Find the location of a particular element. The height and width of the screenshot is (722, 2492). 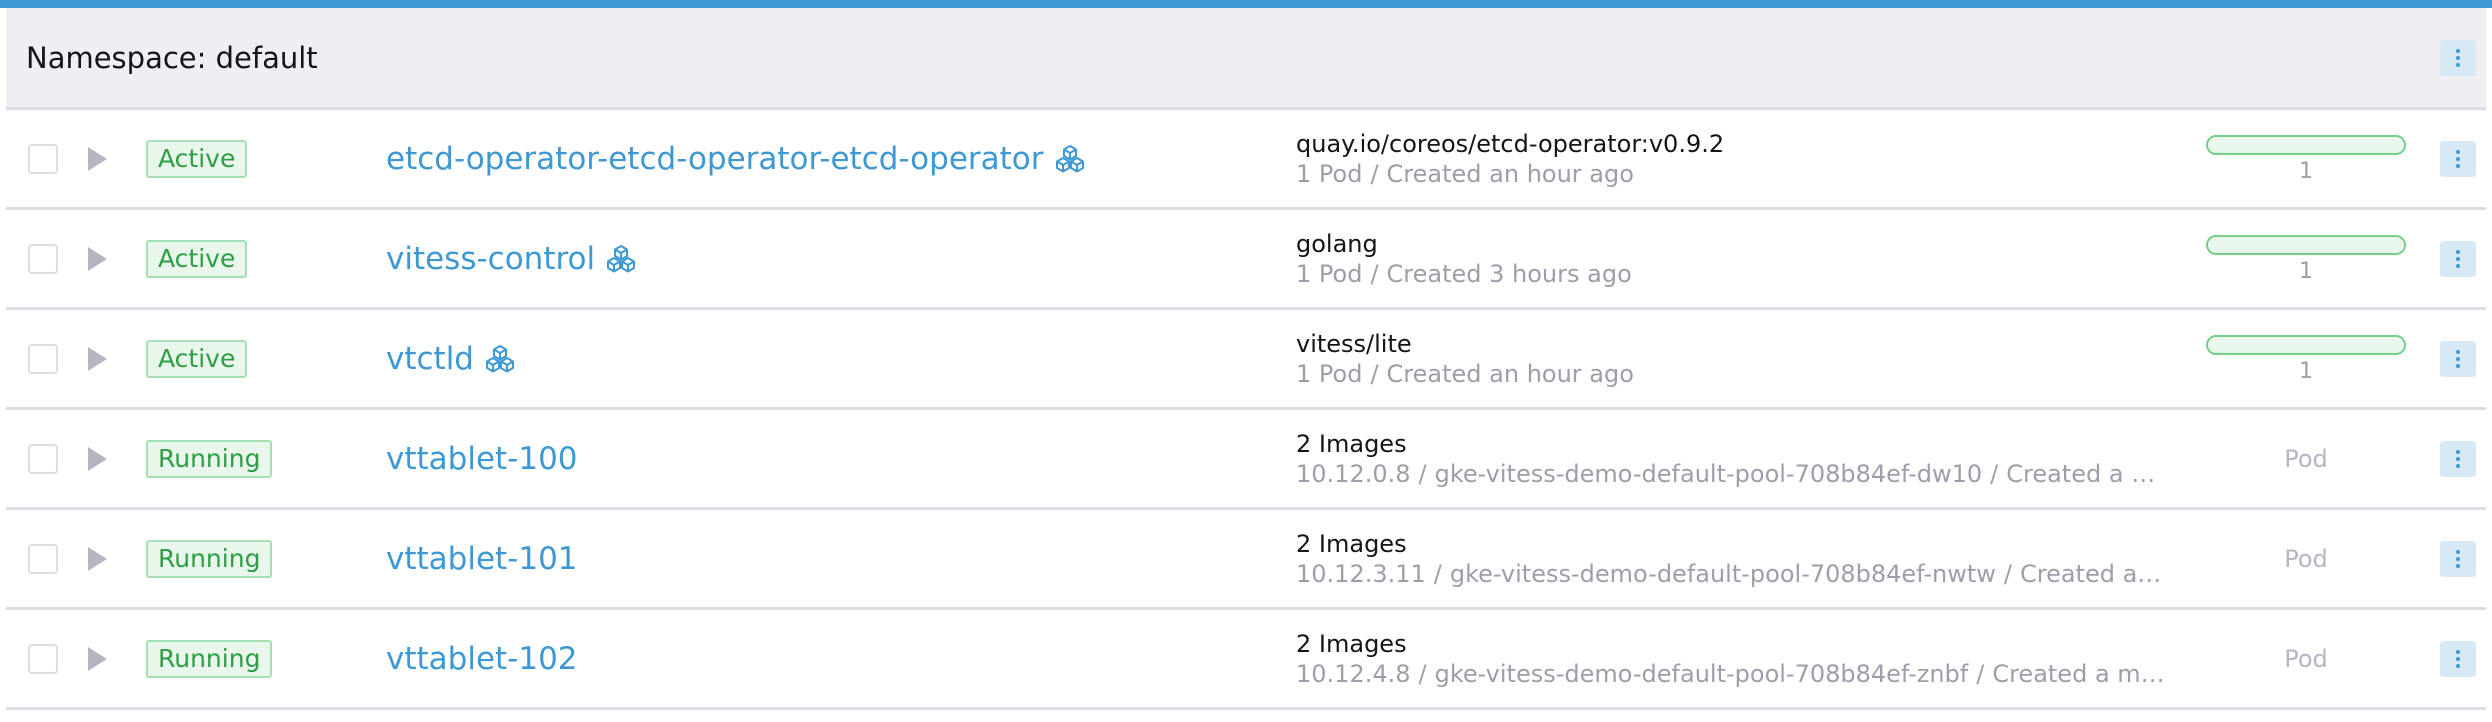

row-meta: 1 Pod / Created 3 hours ago is located at coordinates (1731, 274).